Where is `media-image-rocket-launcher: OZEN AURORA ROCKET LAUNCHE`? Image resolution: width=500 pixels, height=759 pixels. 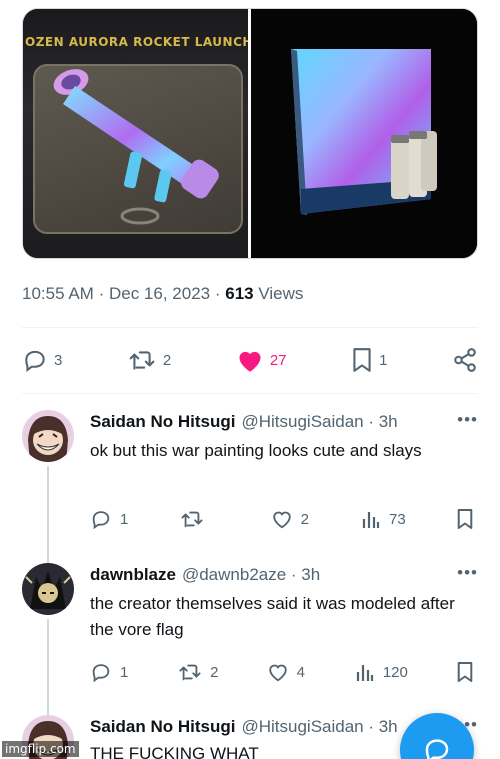
media-image-rocket-launcher: OZEN AURORA ROCKET LAUNCHE is located at coordinates (135, 133).